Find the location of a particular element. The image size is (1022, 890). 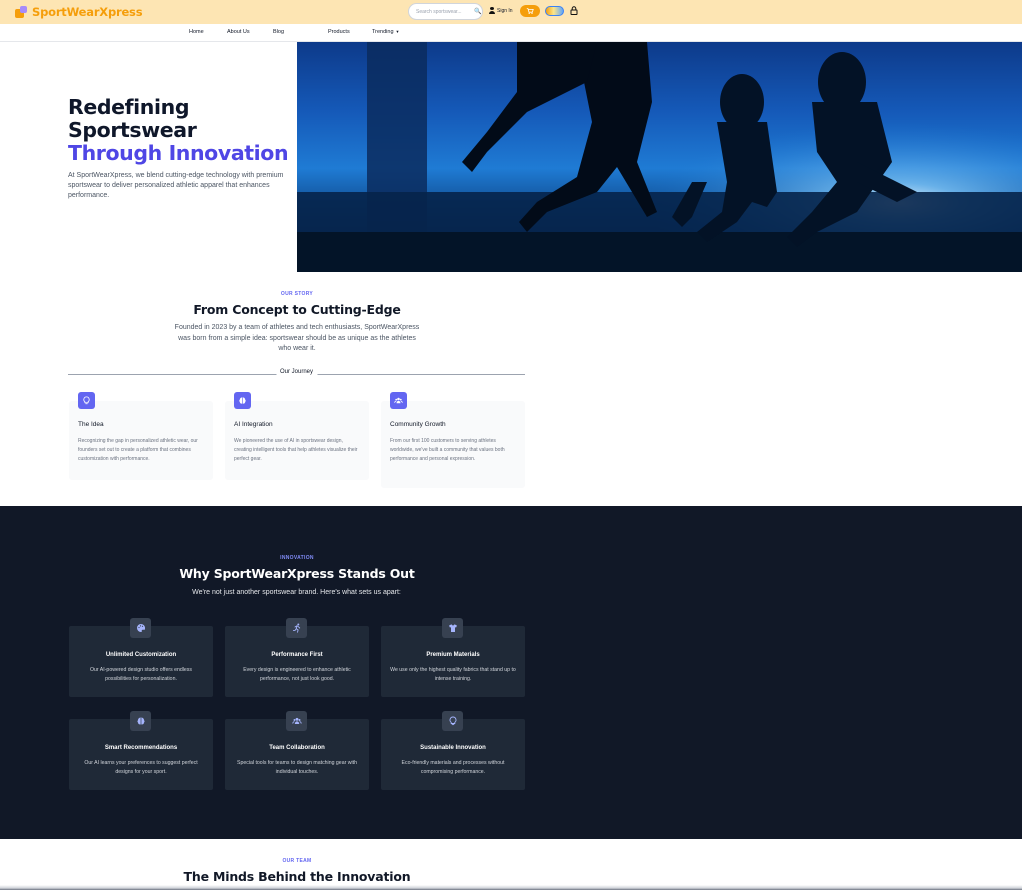

chevron-down-icon: ▼ is located at coordinates (397, 31).